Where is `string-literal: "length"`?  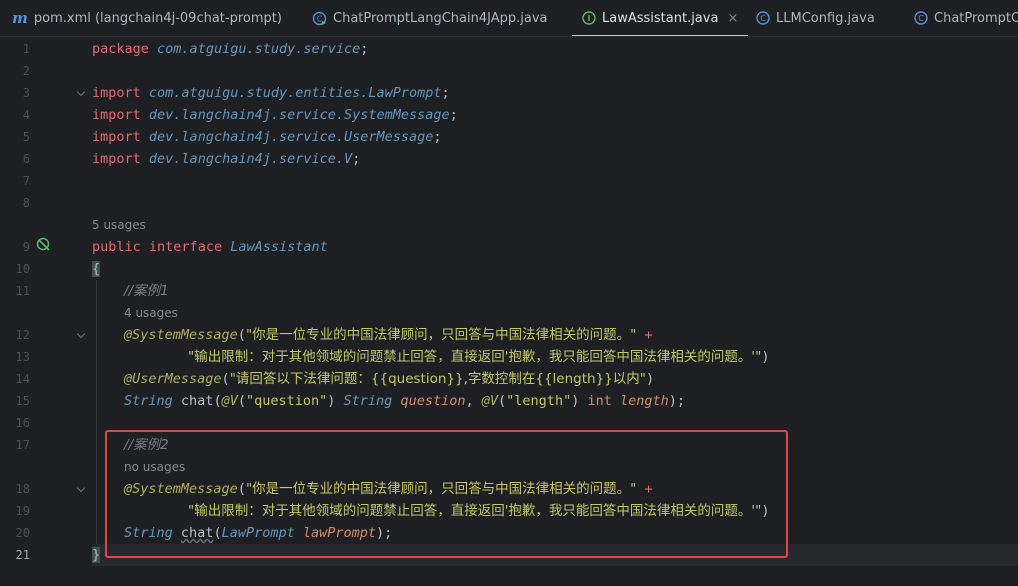
string-literal: "length" is located at coordinates (539, 401).